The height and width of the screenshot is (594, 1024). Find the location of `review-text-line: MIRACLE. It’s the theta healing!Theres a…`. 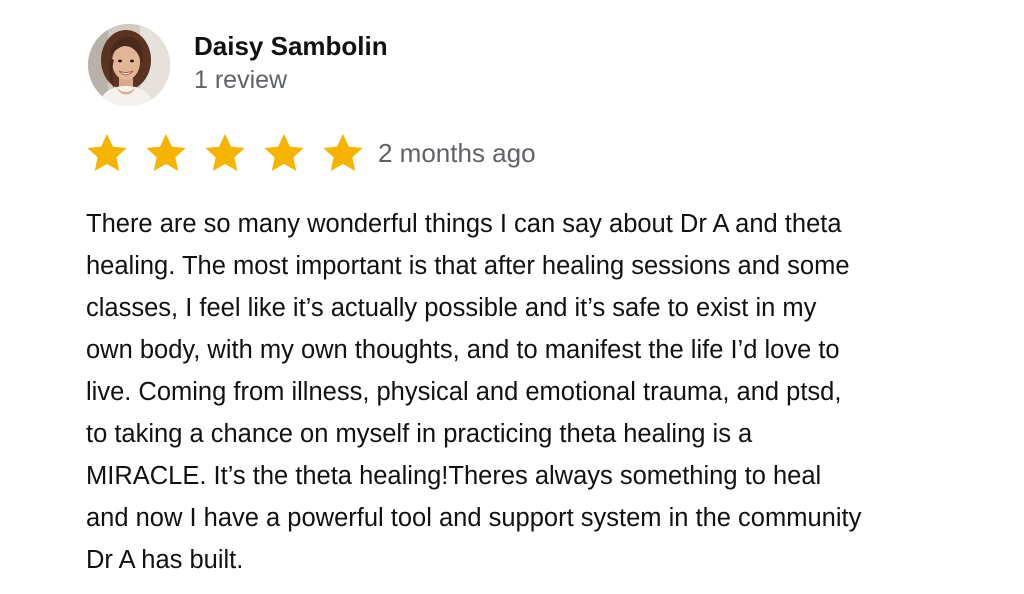

review-text-line: MIRACLE. It’s the theta healing!Theres a… is located at coordinates (454, 476).